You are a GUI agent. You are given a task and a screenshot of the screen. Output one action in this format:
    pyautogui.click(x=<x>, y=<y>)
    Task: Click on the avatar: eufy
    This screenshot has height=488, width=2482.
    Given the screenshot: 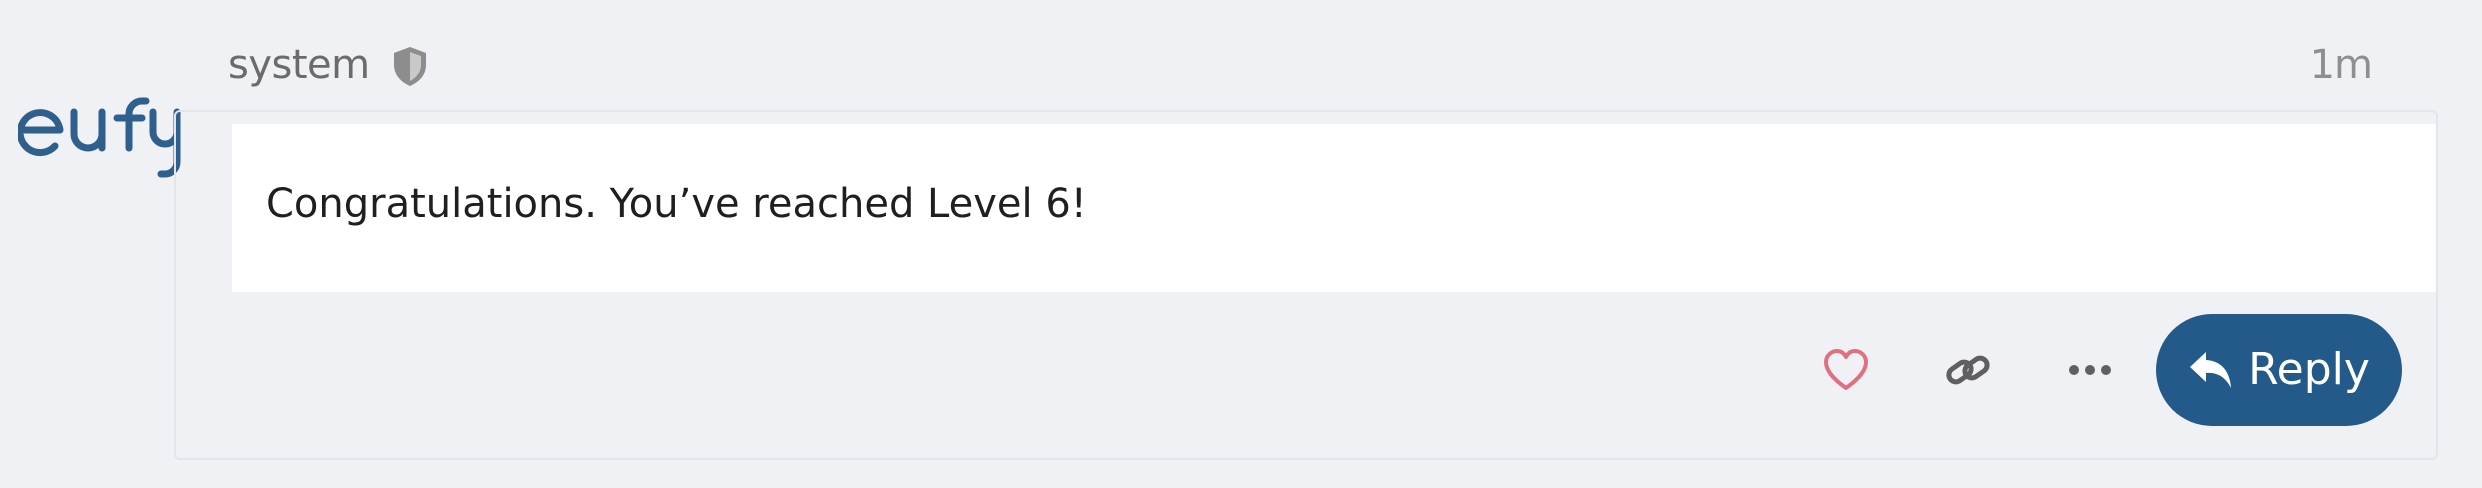 What is the action you would take?
    pyautogui.click(x=102, y=136)
    